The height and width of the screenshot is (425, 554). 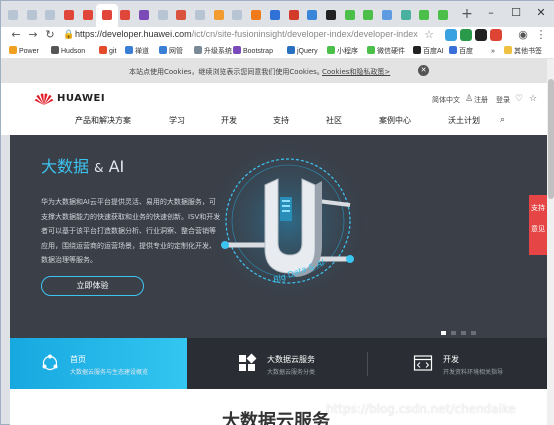 What do you see at coordinates (523, 51) in the screenshot?
I see `bookmark-item: 其他书签` at bounding box center [523, 51].